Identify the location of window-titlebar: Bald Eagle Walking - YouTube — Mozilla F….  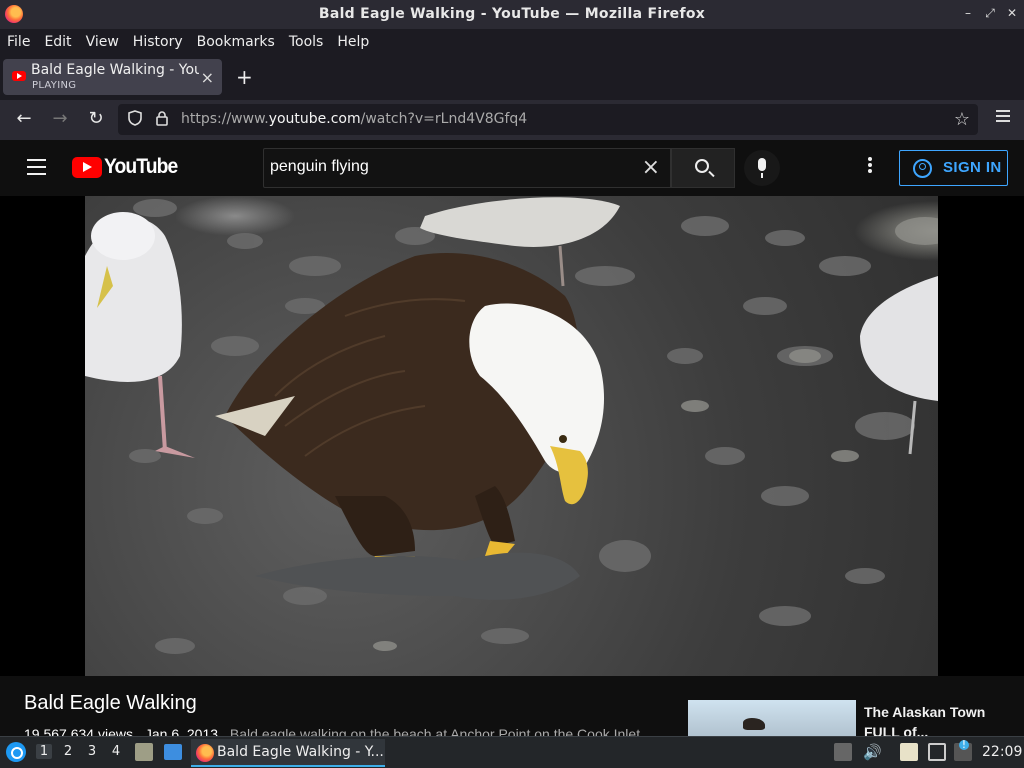
(512, 14).